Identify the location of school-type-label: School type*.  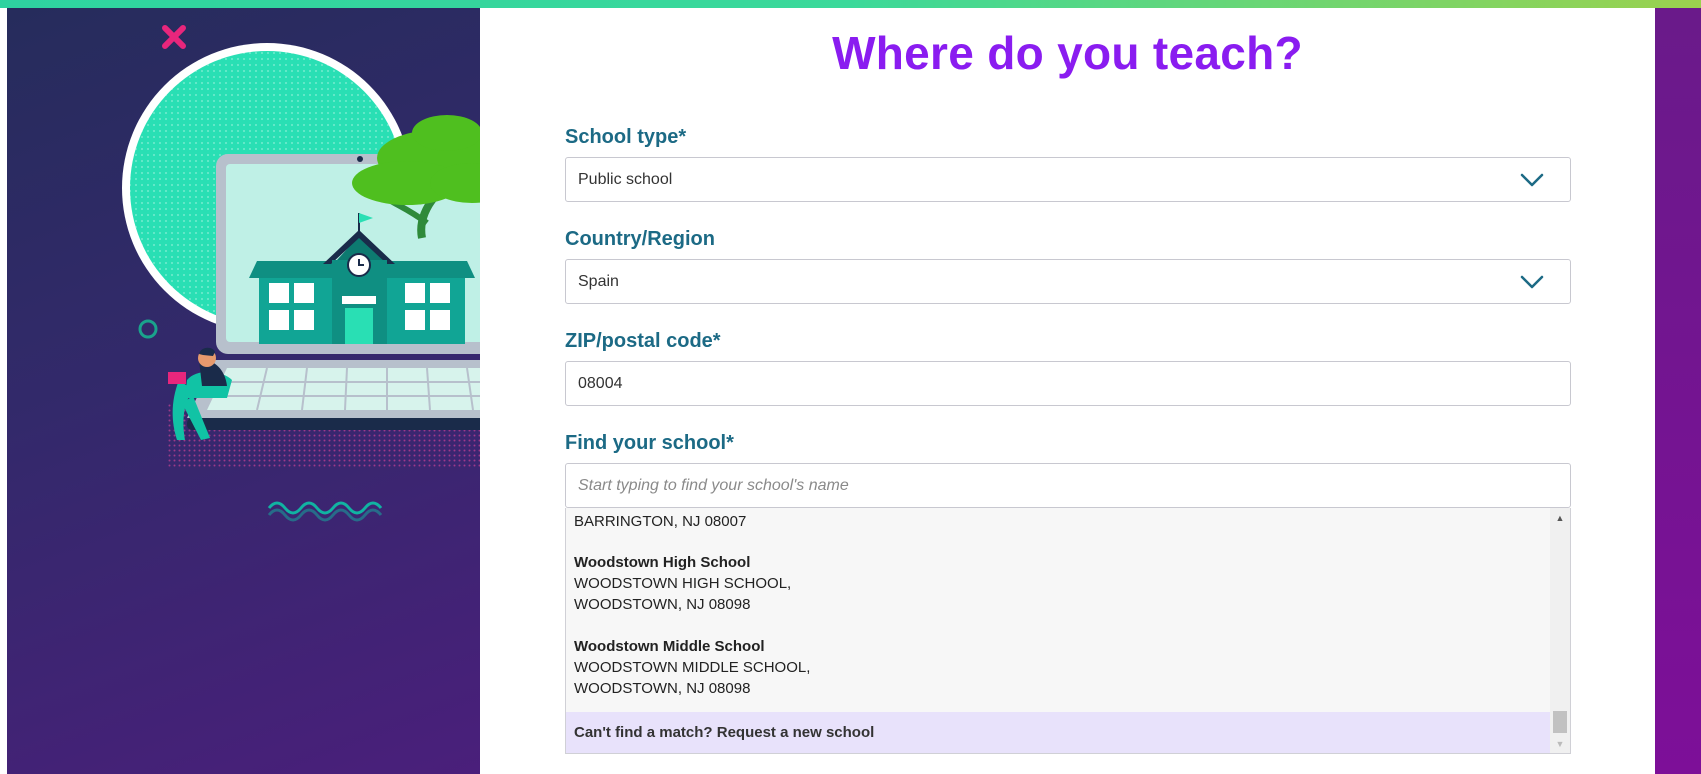
(626, 137).